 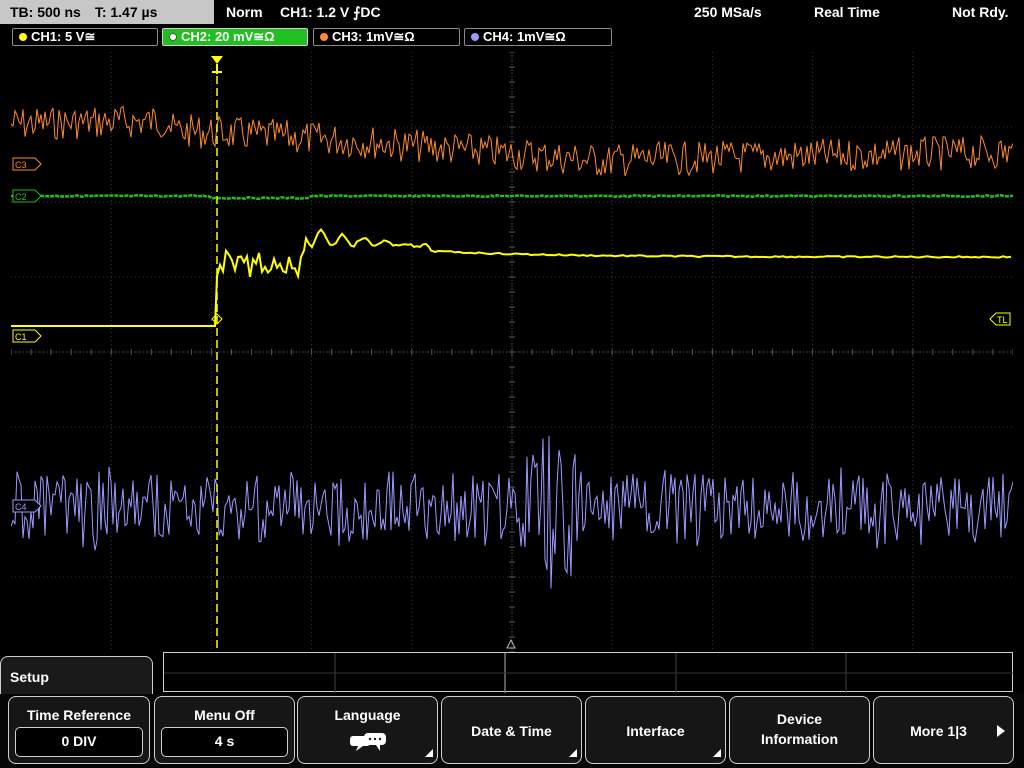 What do you see at coordinates (367, 730) in the screenshot?
I see `language-softkey: Language` at bounding box center [367, 730].